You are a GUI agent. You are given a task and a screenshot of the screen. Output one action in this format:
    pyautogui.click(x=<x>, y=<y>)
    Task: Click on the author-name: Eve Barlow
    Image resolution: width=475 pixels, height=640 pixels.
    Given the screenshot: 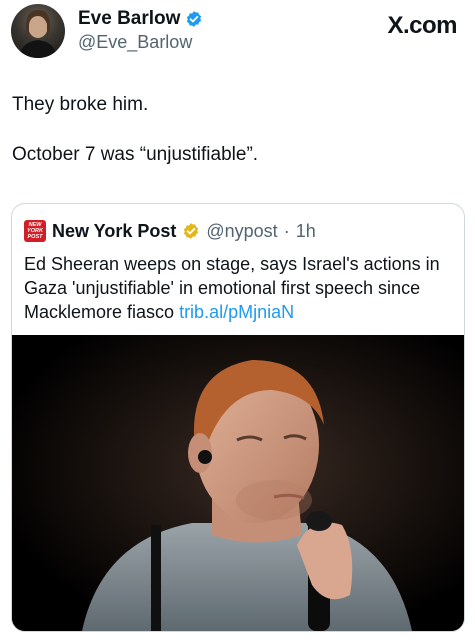 What is the action you would take?
    pyautogui.click(x=129, y=19)
    